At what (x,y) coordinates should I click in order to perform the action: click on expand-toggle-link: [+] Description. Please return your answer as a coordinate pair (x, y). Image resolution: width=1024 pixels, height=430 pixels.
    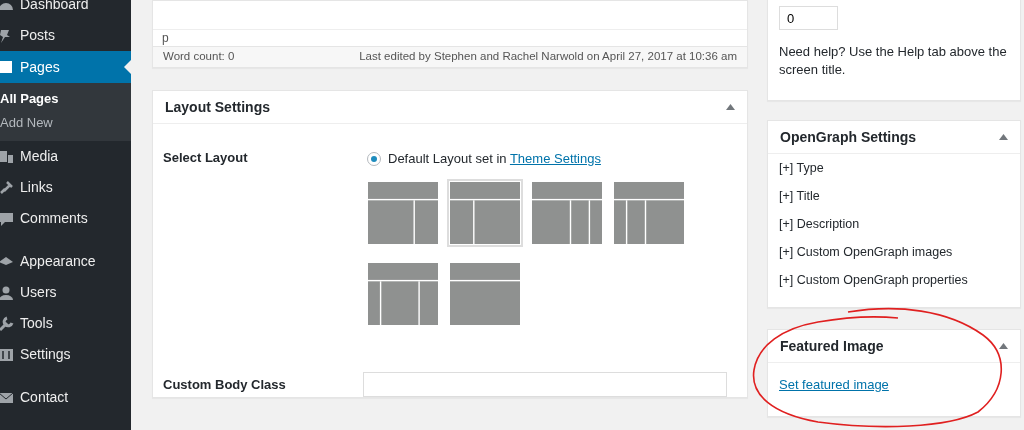
    Looking at the image, I should click on (819, 224).